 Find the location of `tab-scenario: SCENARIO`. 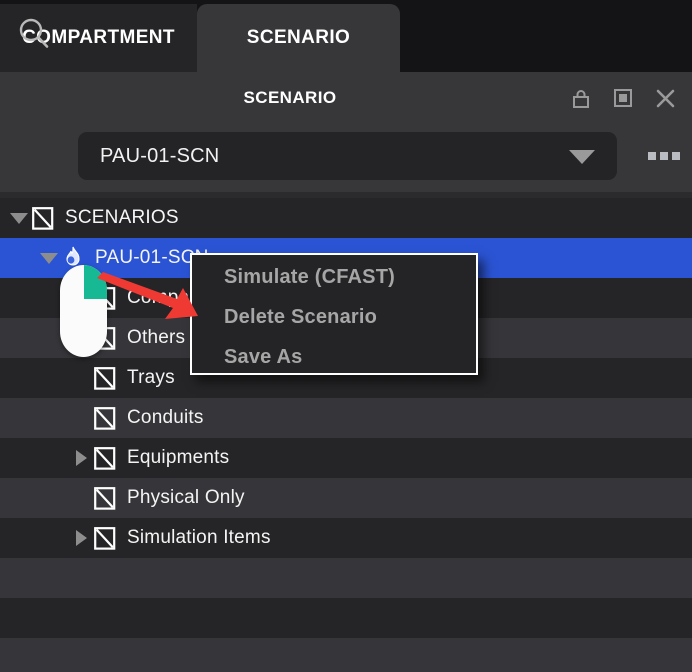

tab-scenario: SCENARIO is located at coordinates (298, 38).